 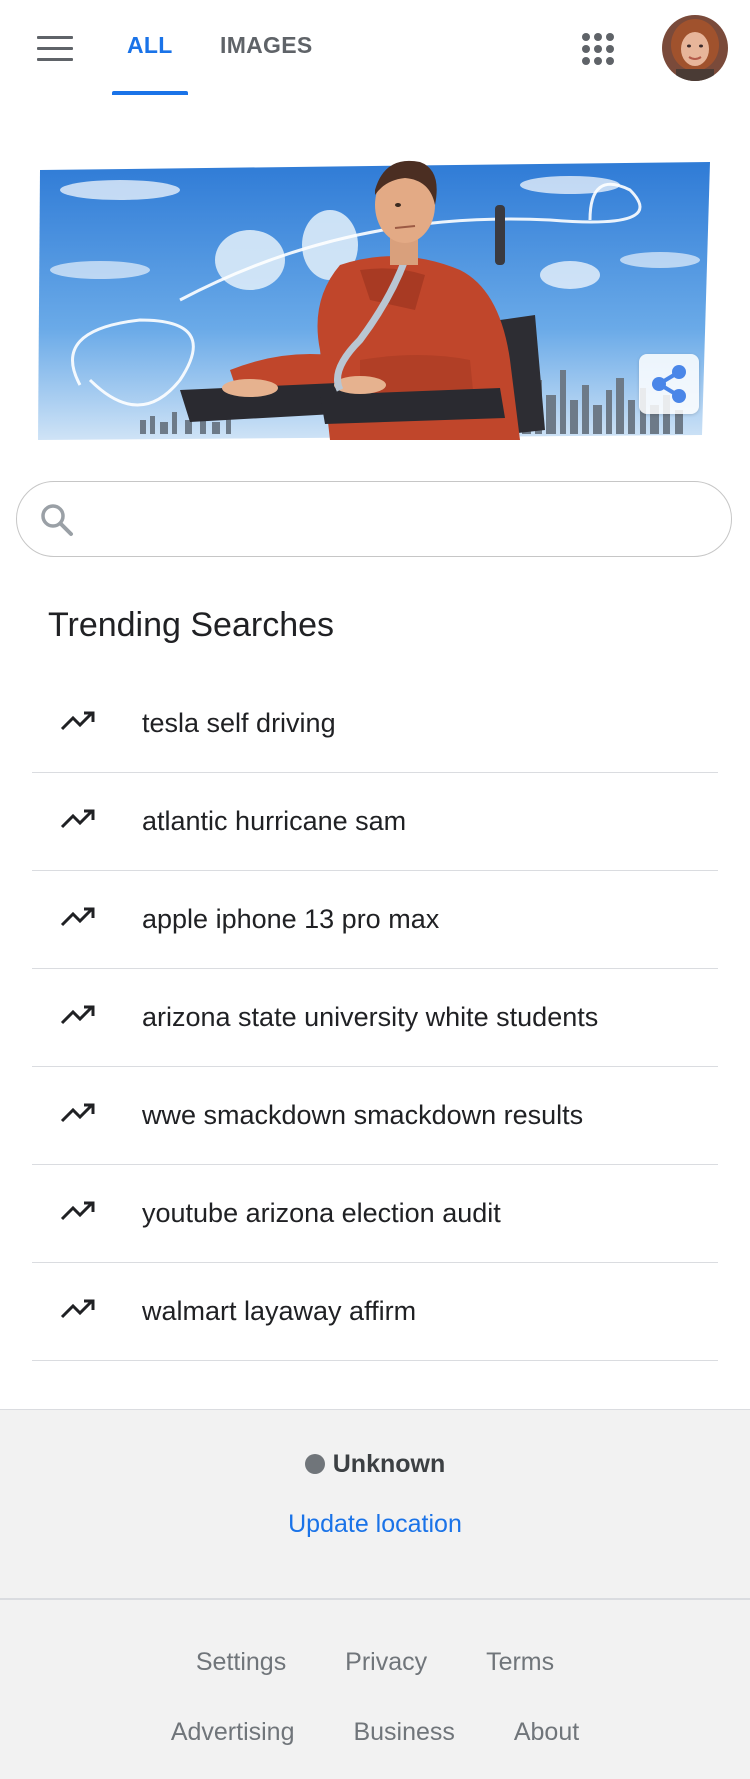 What do you see at coordinates (291, 919) in the screenshot?
I see `trending-item-label: apple iphone 13 pro max` at bounding box center [291, 919].